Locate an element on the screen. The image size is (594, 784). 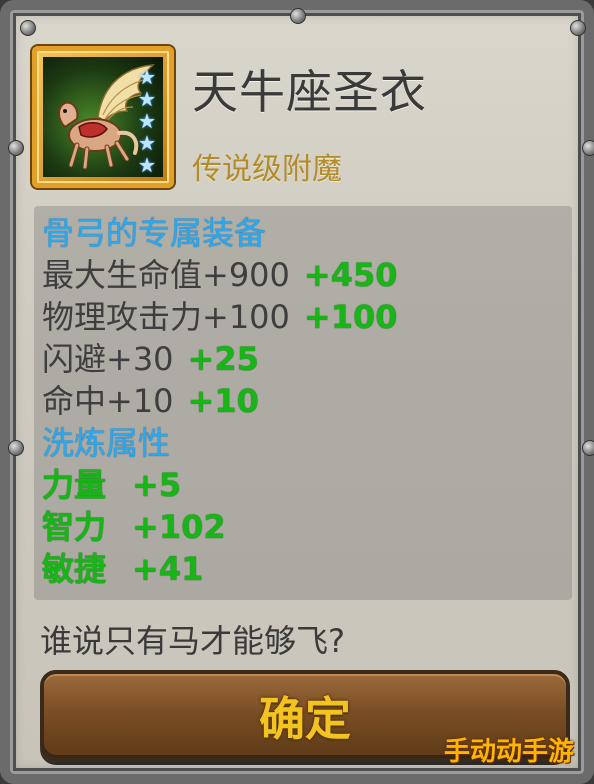
refine-label: 敏捷 is located at coordinates (74, 569).